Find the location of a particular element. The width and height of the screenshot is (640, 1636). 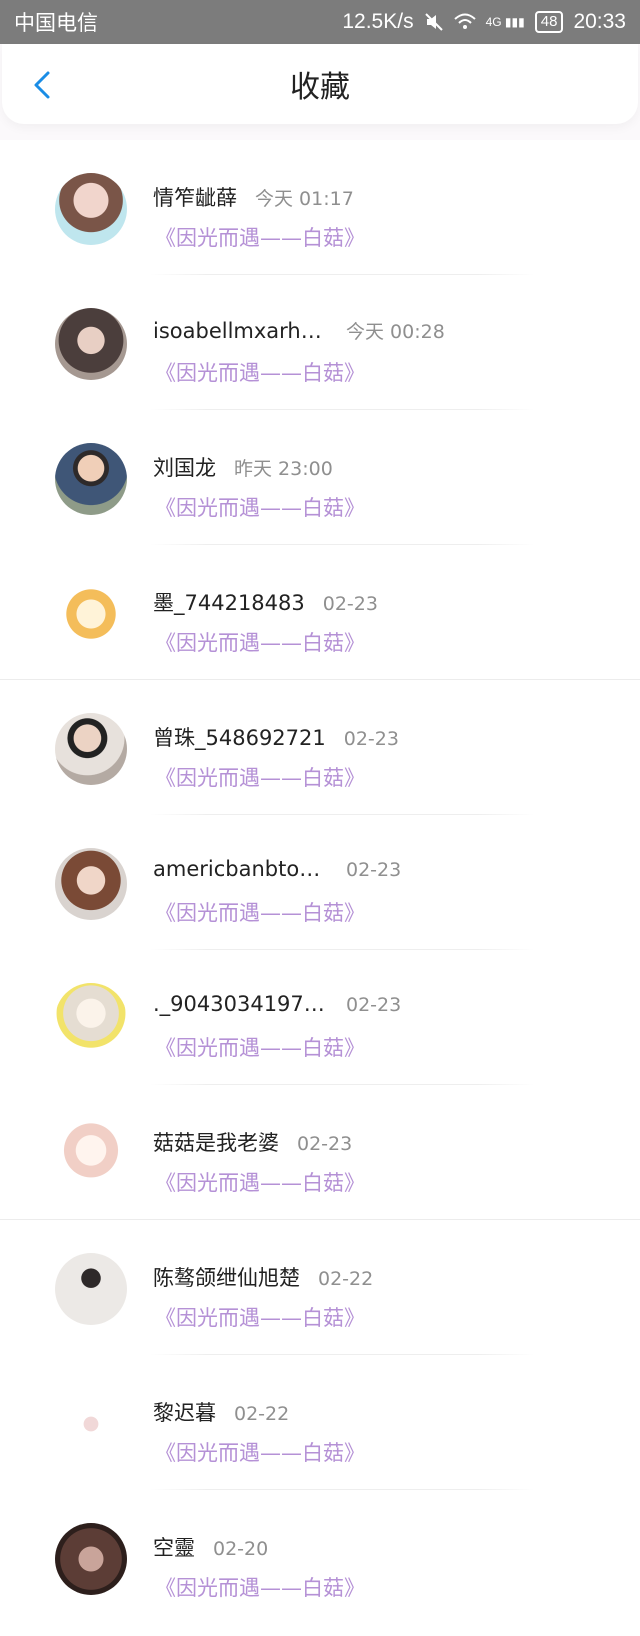

timestamp: 02-20 is located at coordinates (241, 1549).